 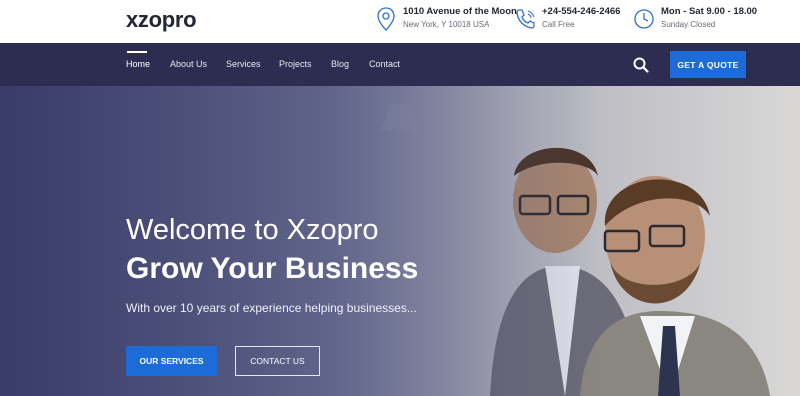 What do you see at coordinates (161, 20) in the screenshot?
I see `site-logo: xzopro` at bounding box center [161, 20].